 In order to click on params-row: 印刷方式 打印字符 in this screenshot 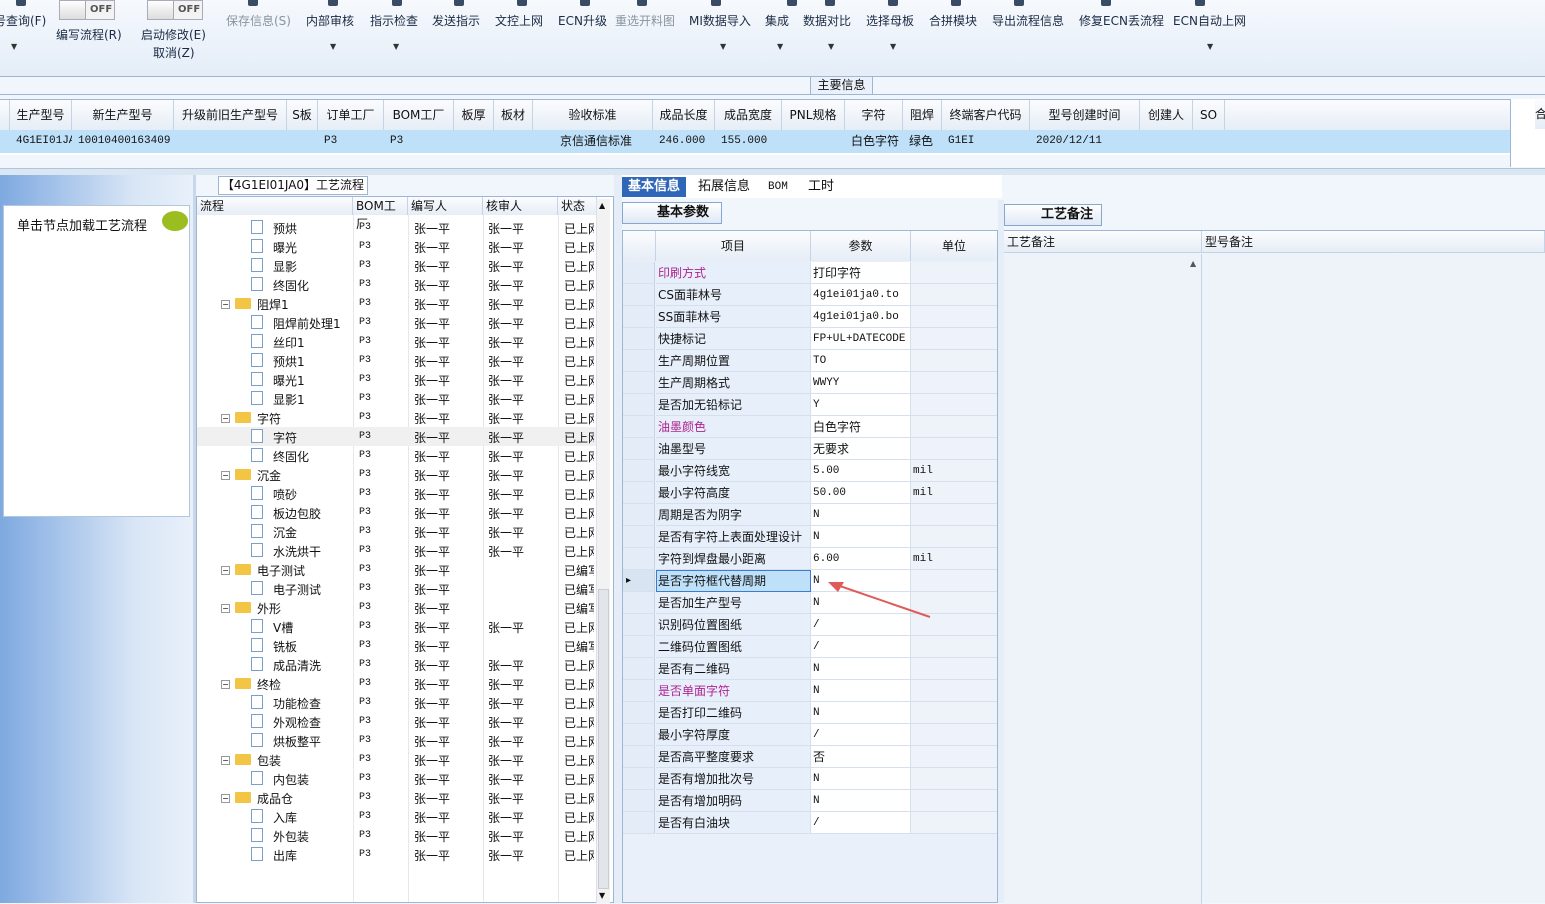, I will do `click(810, 273)`.